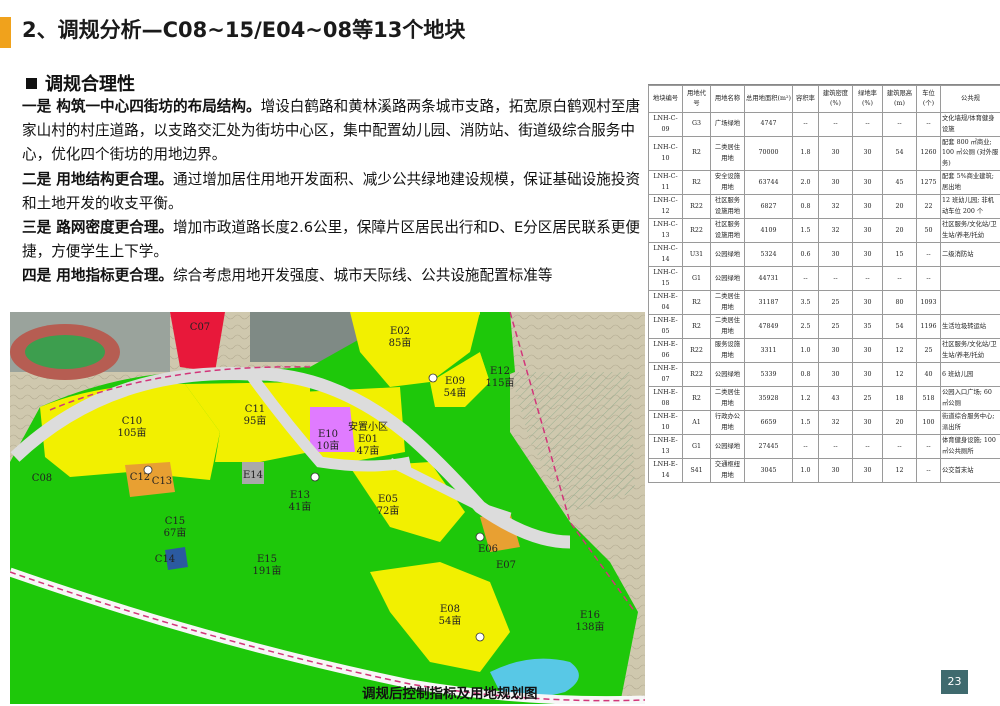  Describe the element at coordinates (696, 423) in the screenshot. I see `table-cell: A1` at that location.